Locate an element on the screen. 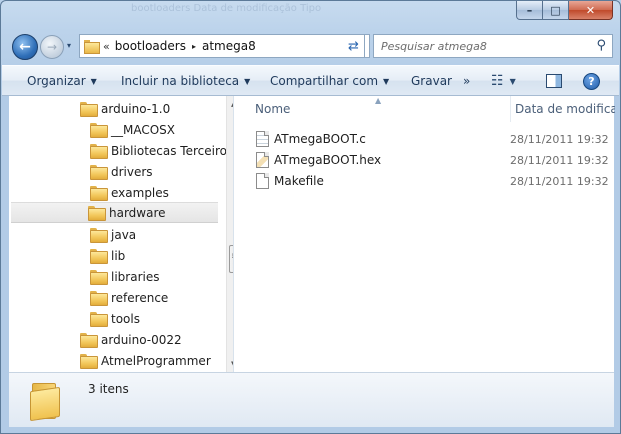 This screenshot has width=621, height=434. tree-item-macosx: __MACOSX is located at coordinates (161, 129).